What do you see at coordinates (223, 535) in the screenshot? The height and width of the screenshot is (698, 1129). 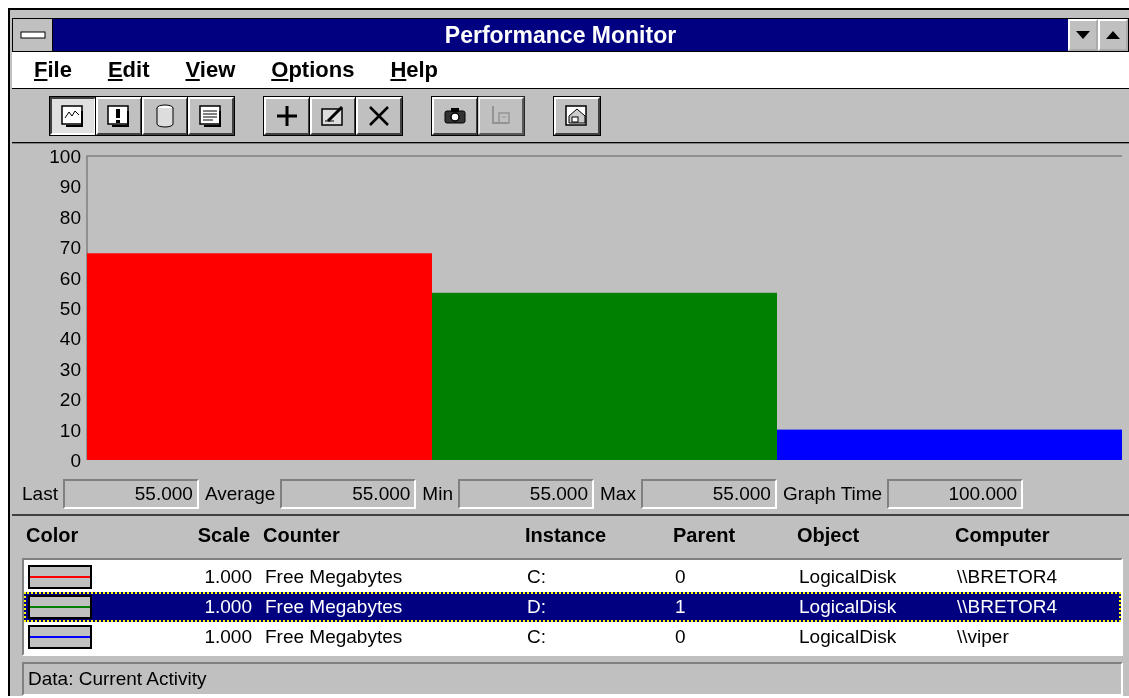 I see `column-header: Scale` at bounding box center [223, 535].